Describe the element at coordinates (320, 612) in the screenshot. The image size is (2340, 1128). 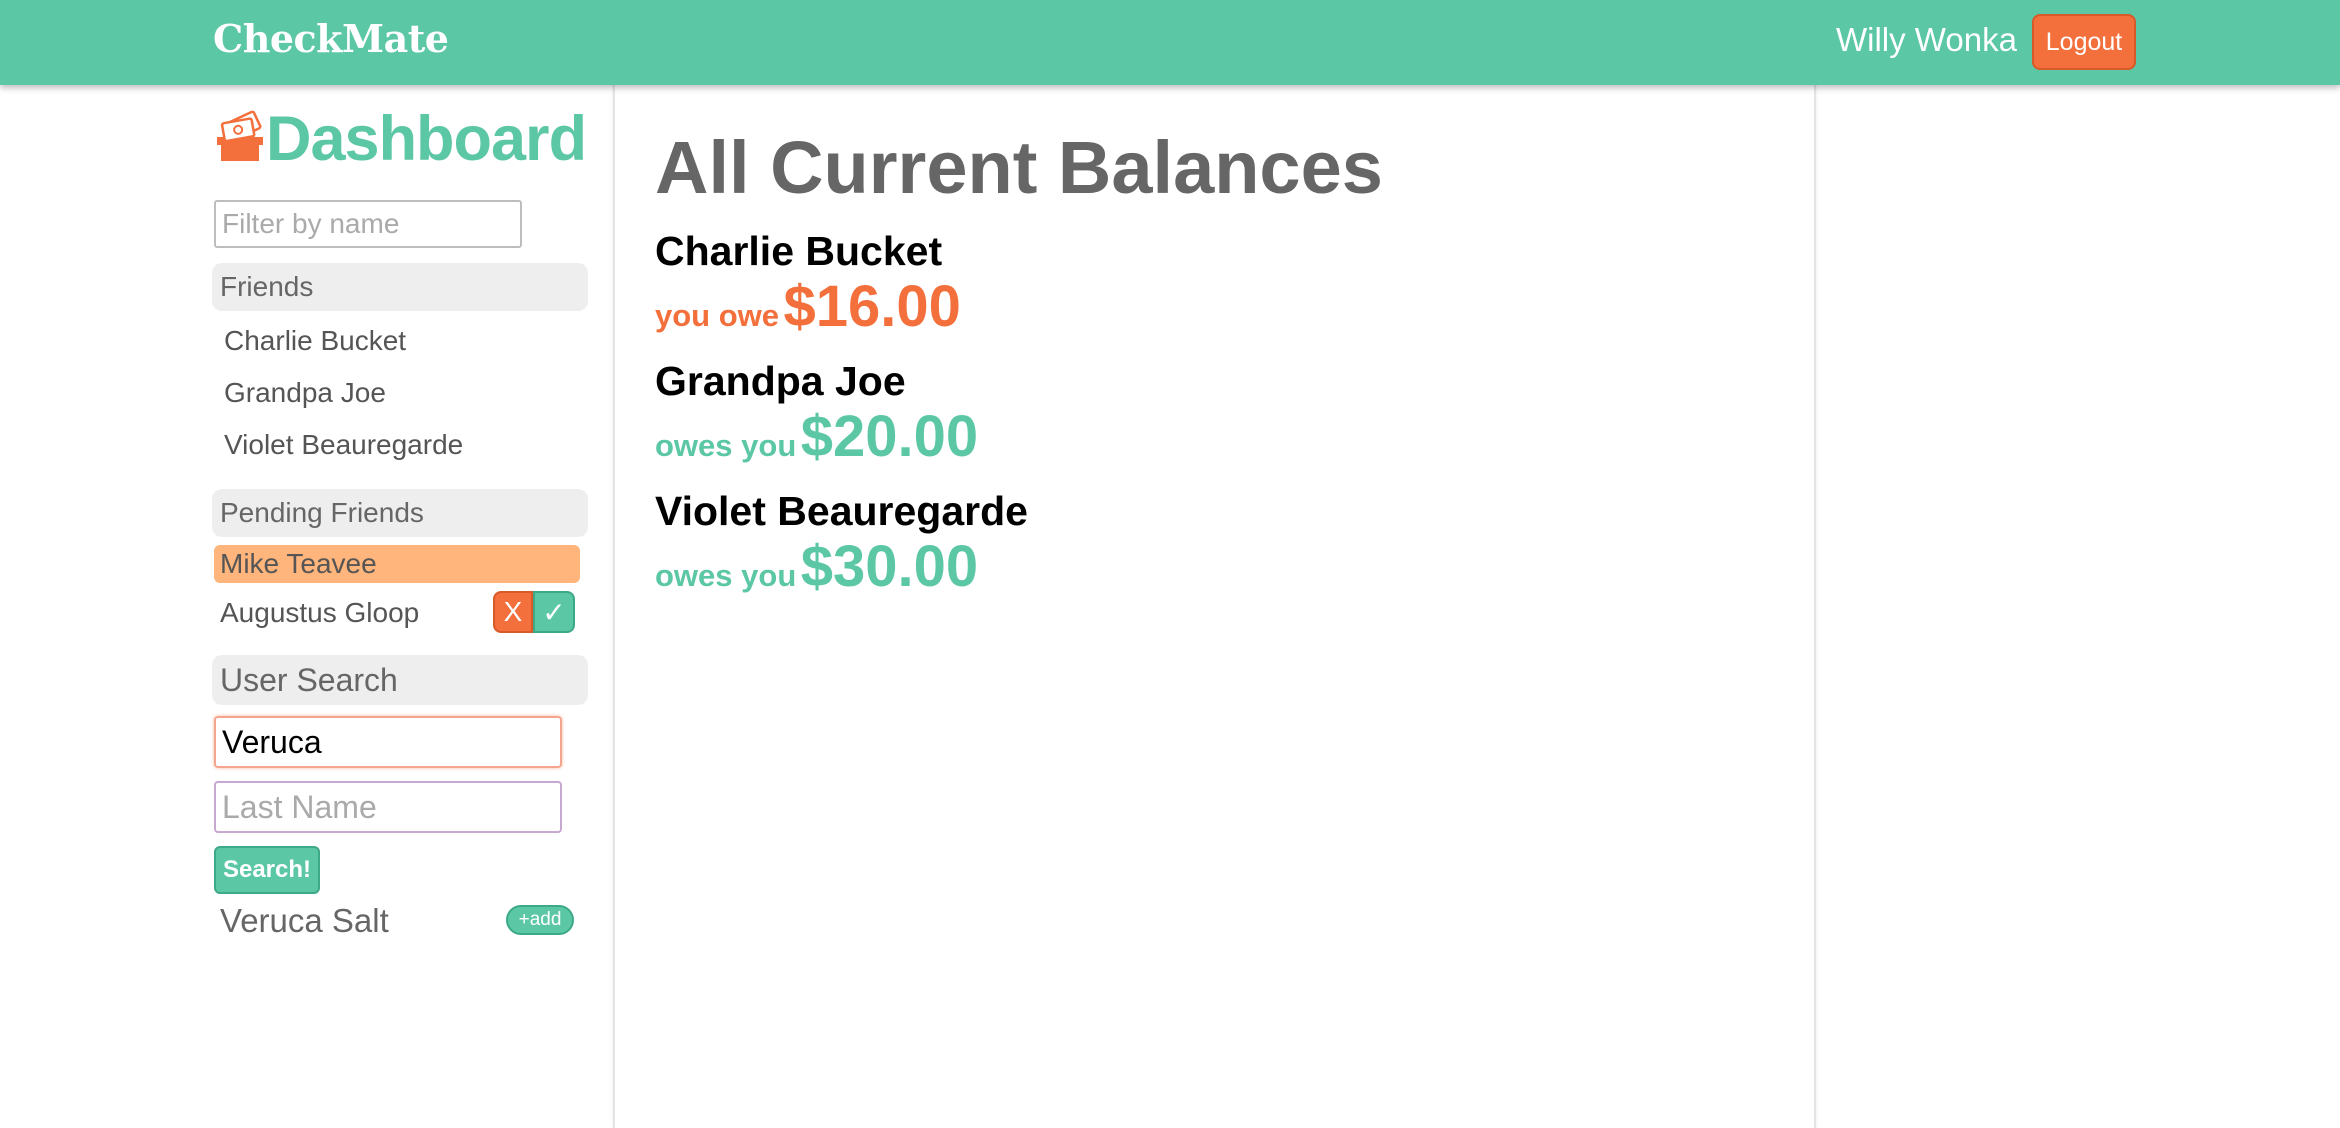
I see `pending-request-augustus-gloop: Augustus Gloop` at that location.